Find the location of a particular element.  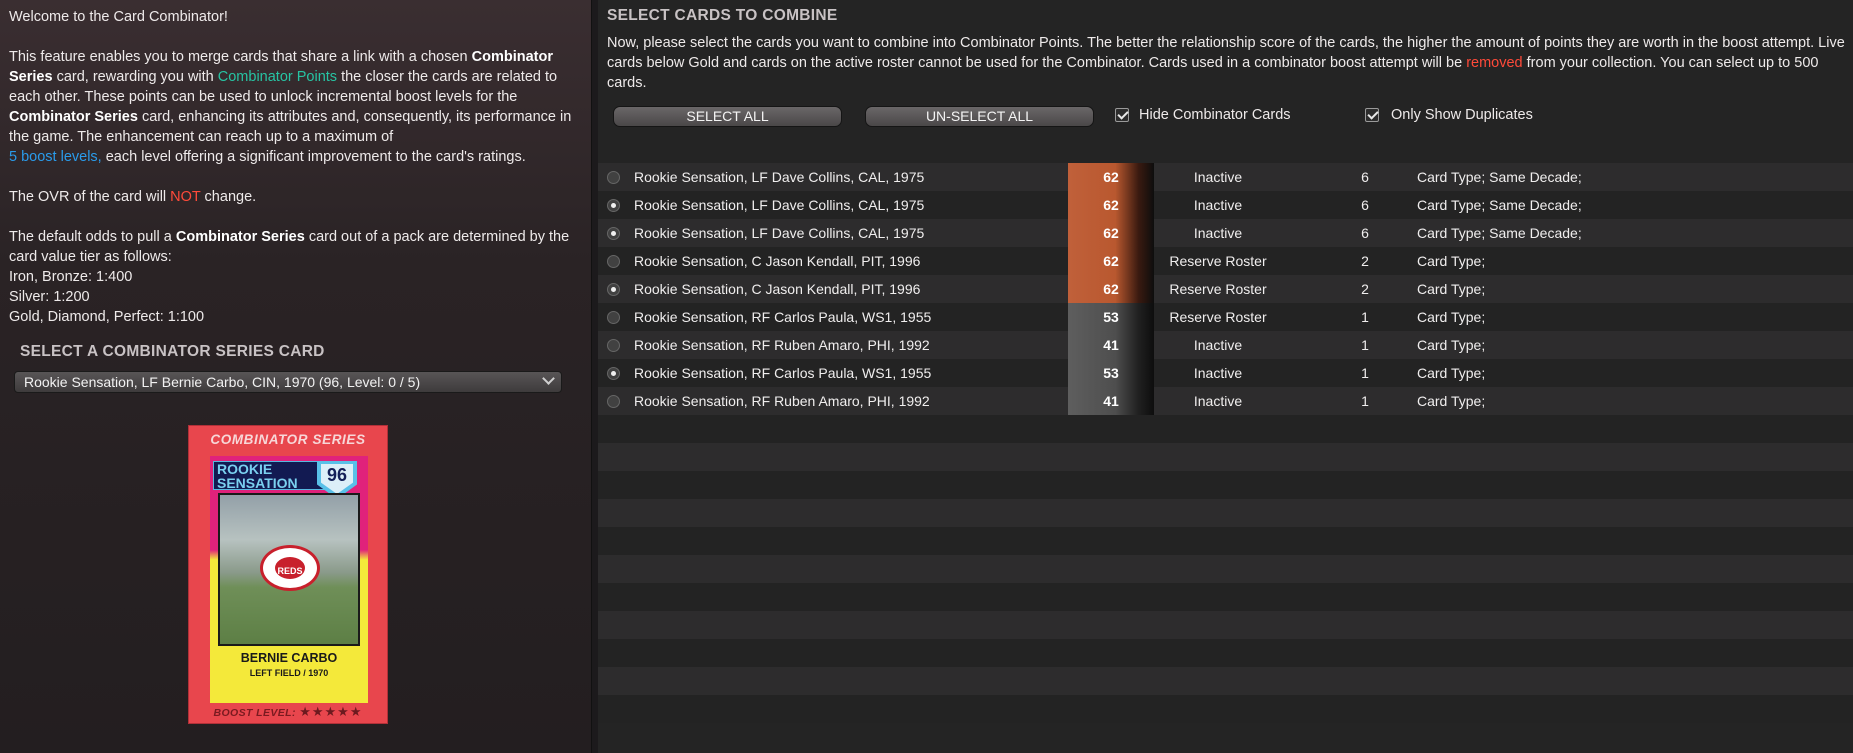

select-series-card-title: SELECT A COMBINATOR SERIES CARD is located at coordinates (172, 351).